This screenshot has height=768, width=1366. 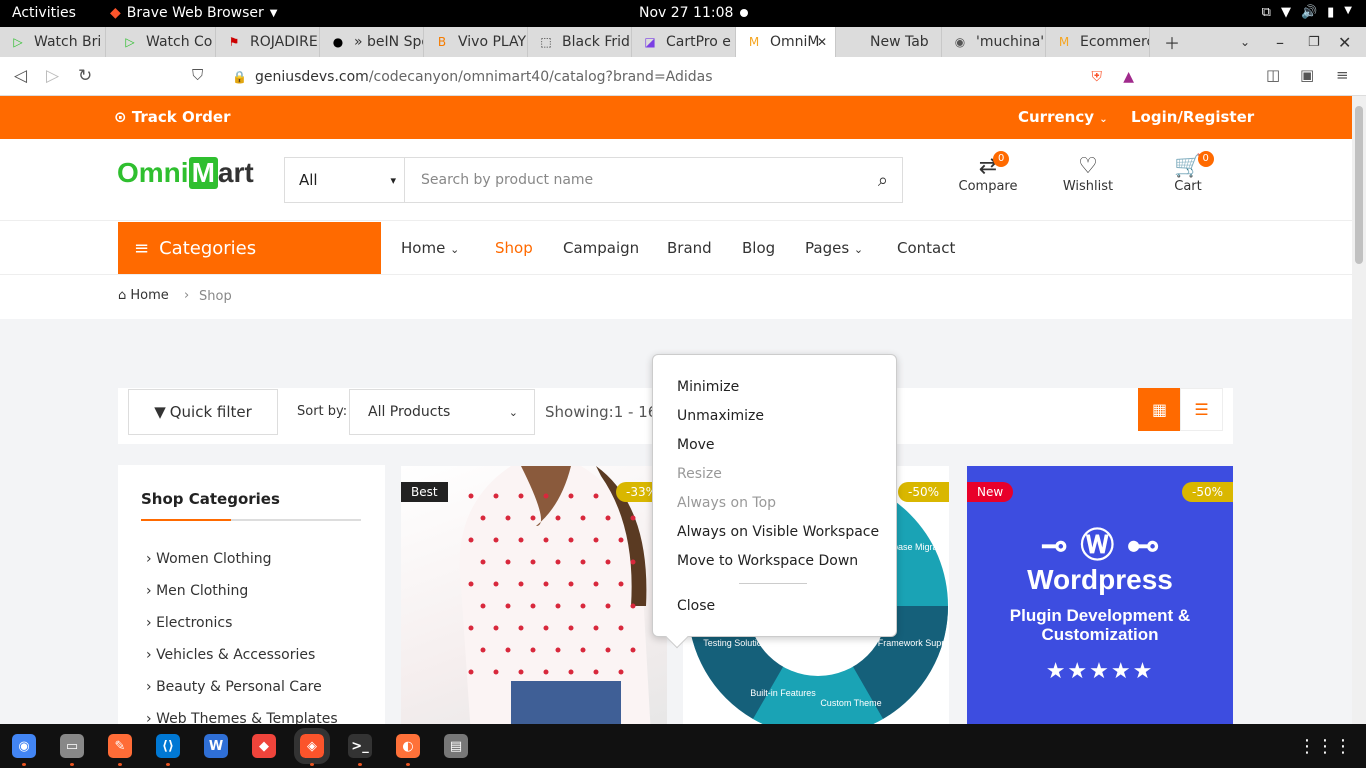 I want to click on tab-list-button: ⌄, so click(x=1245, y=42).